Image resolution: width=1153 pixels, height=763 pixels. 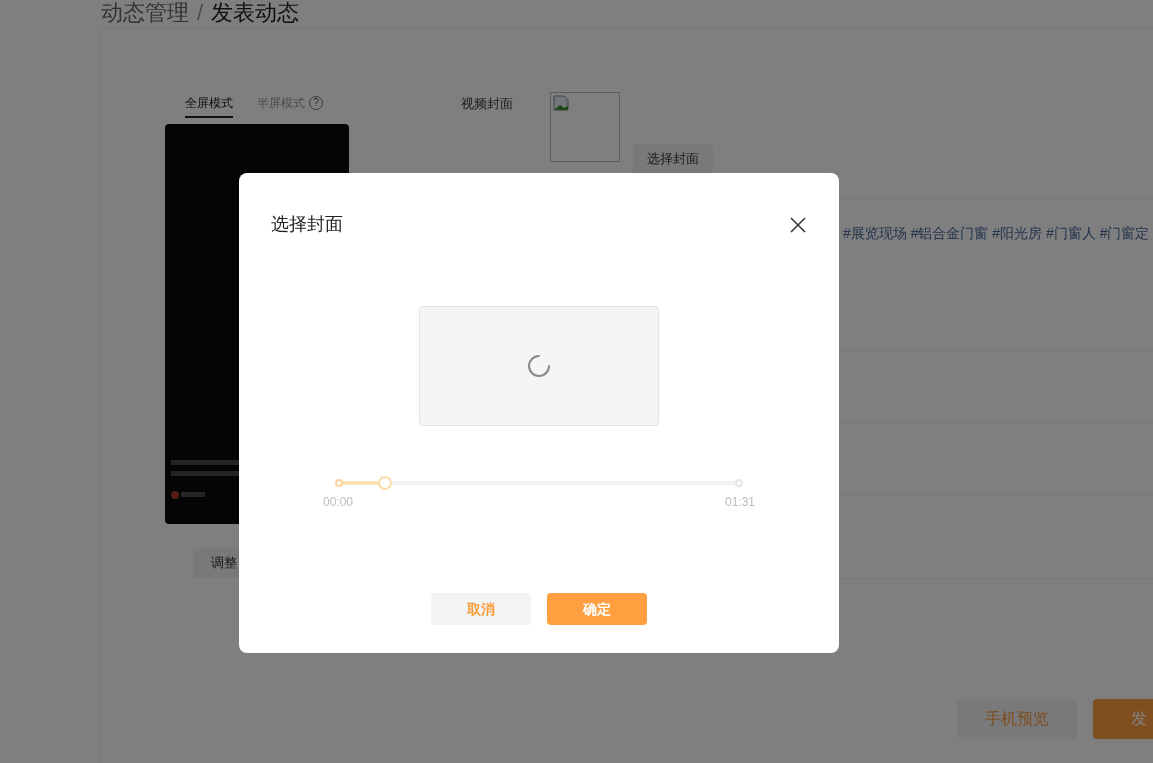 What do you see at coordinates (255, 13) in the screenshot?
I see `breadcrumb-current: 发表动态` at bounding box center [255, 13].